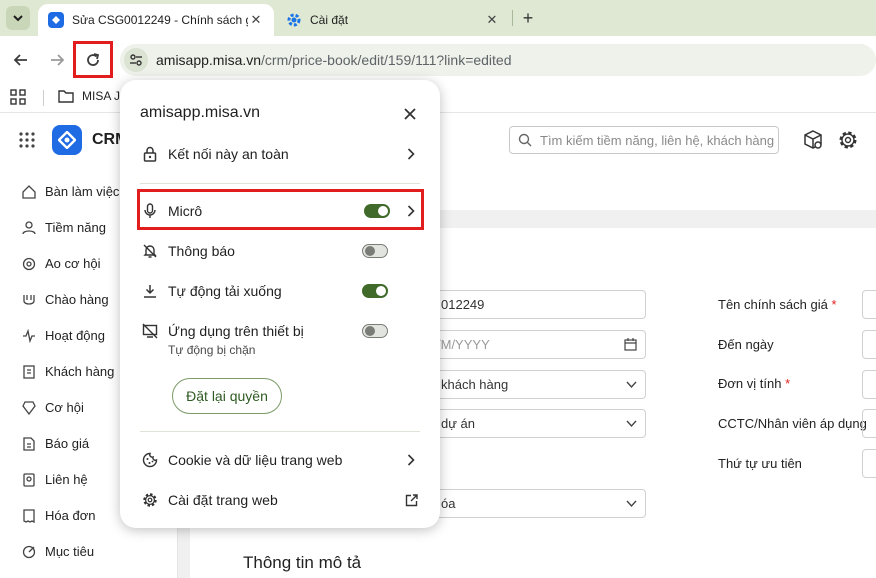 Image resolution: width=876 pixels, height=578 pixels. What do you see at coordinates (533, 344) in the screenshot?
I see `from-date-field: /M/YYYY` at bounding box center [533, 344].